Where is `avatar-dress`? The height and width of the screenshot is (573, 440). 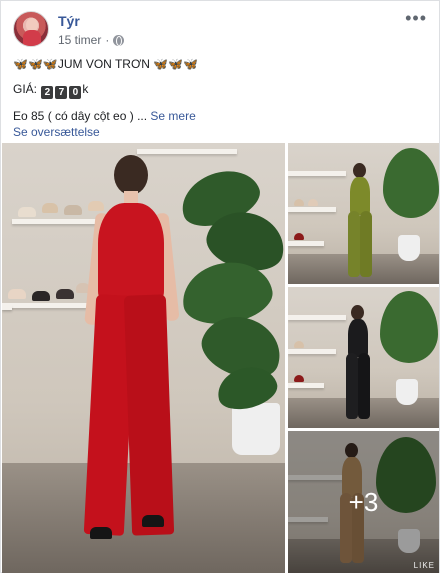 avatar-dress is located at coordinates (32, 38).